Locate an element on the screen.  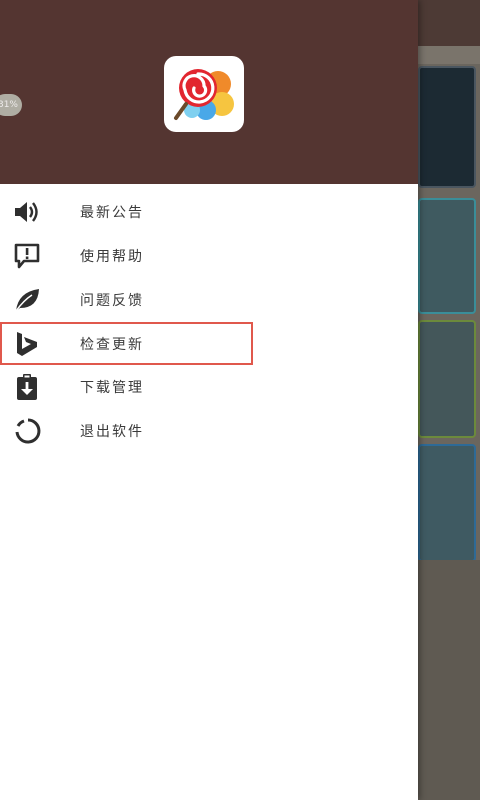
menu-label-help: 使用帮助 is located at coordinates (112, 257).